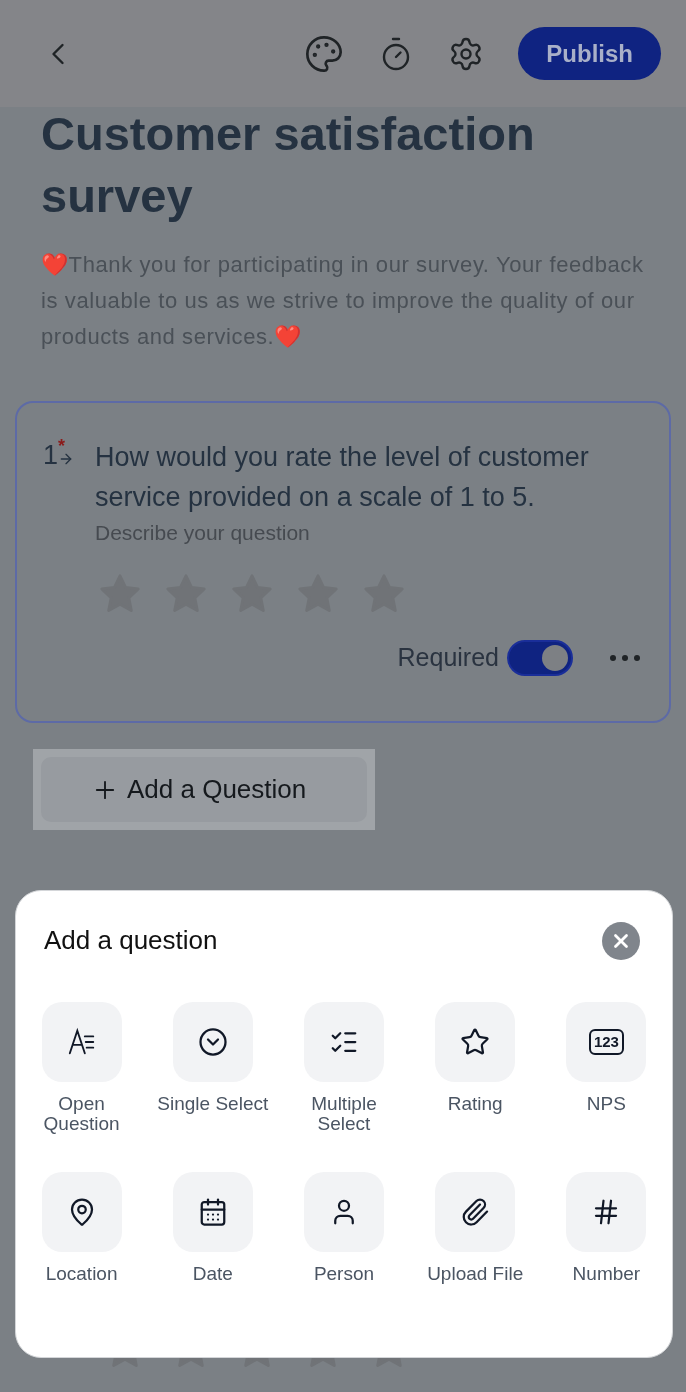 The image size is (686, 1392). I want to click on question-type-label: NPS, so click(606, 1104).